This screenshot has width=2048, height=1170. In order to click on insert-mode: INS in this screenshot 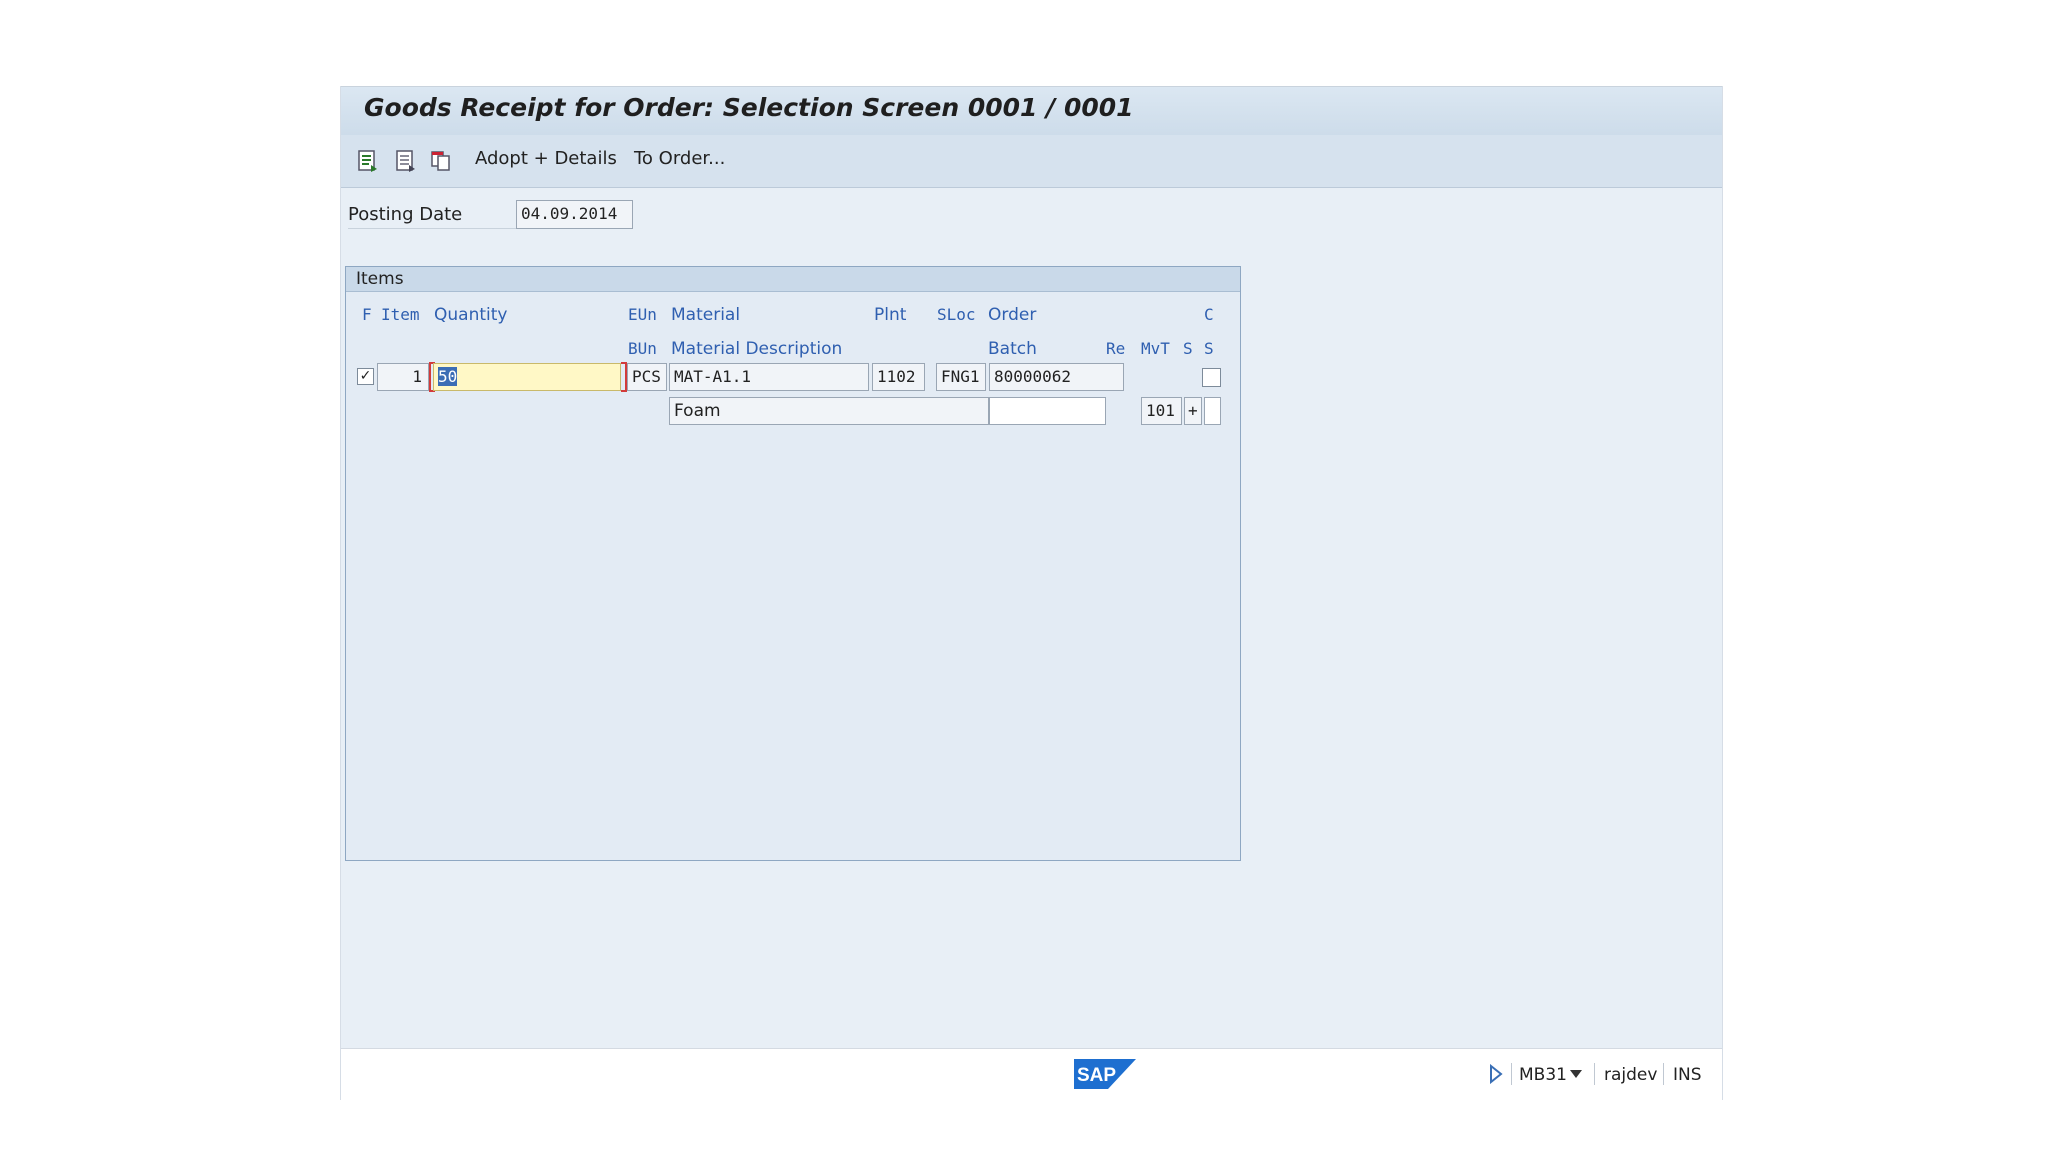, I will do `click(1687, 1075)`.